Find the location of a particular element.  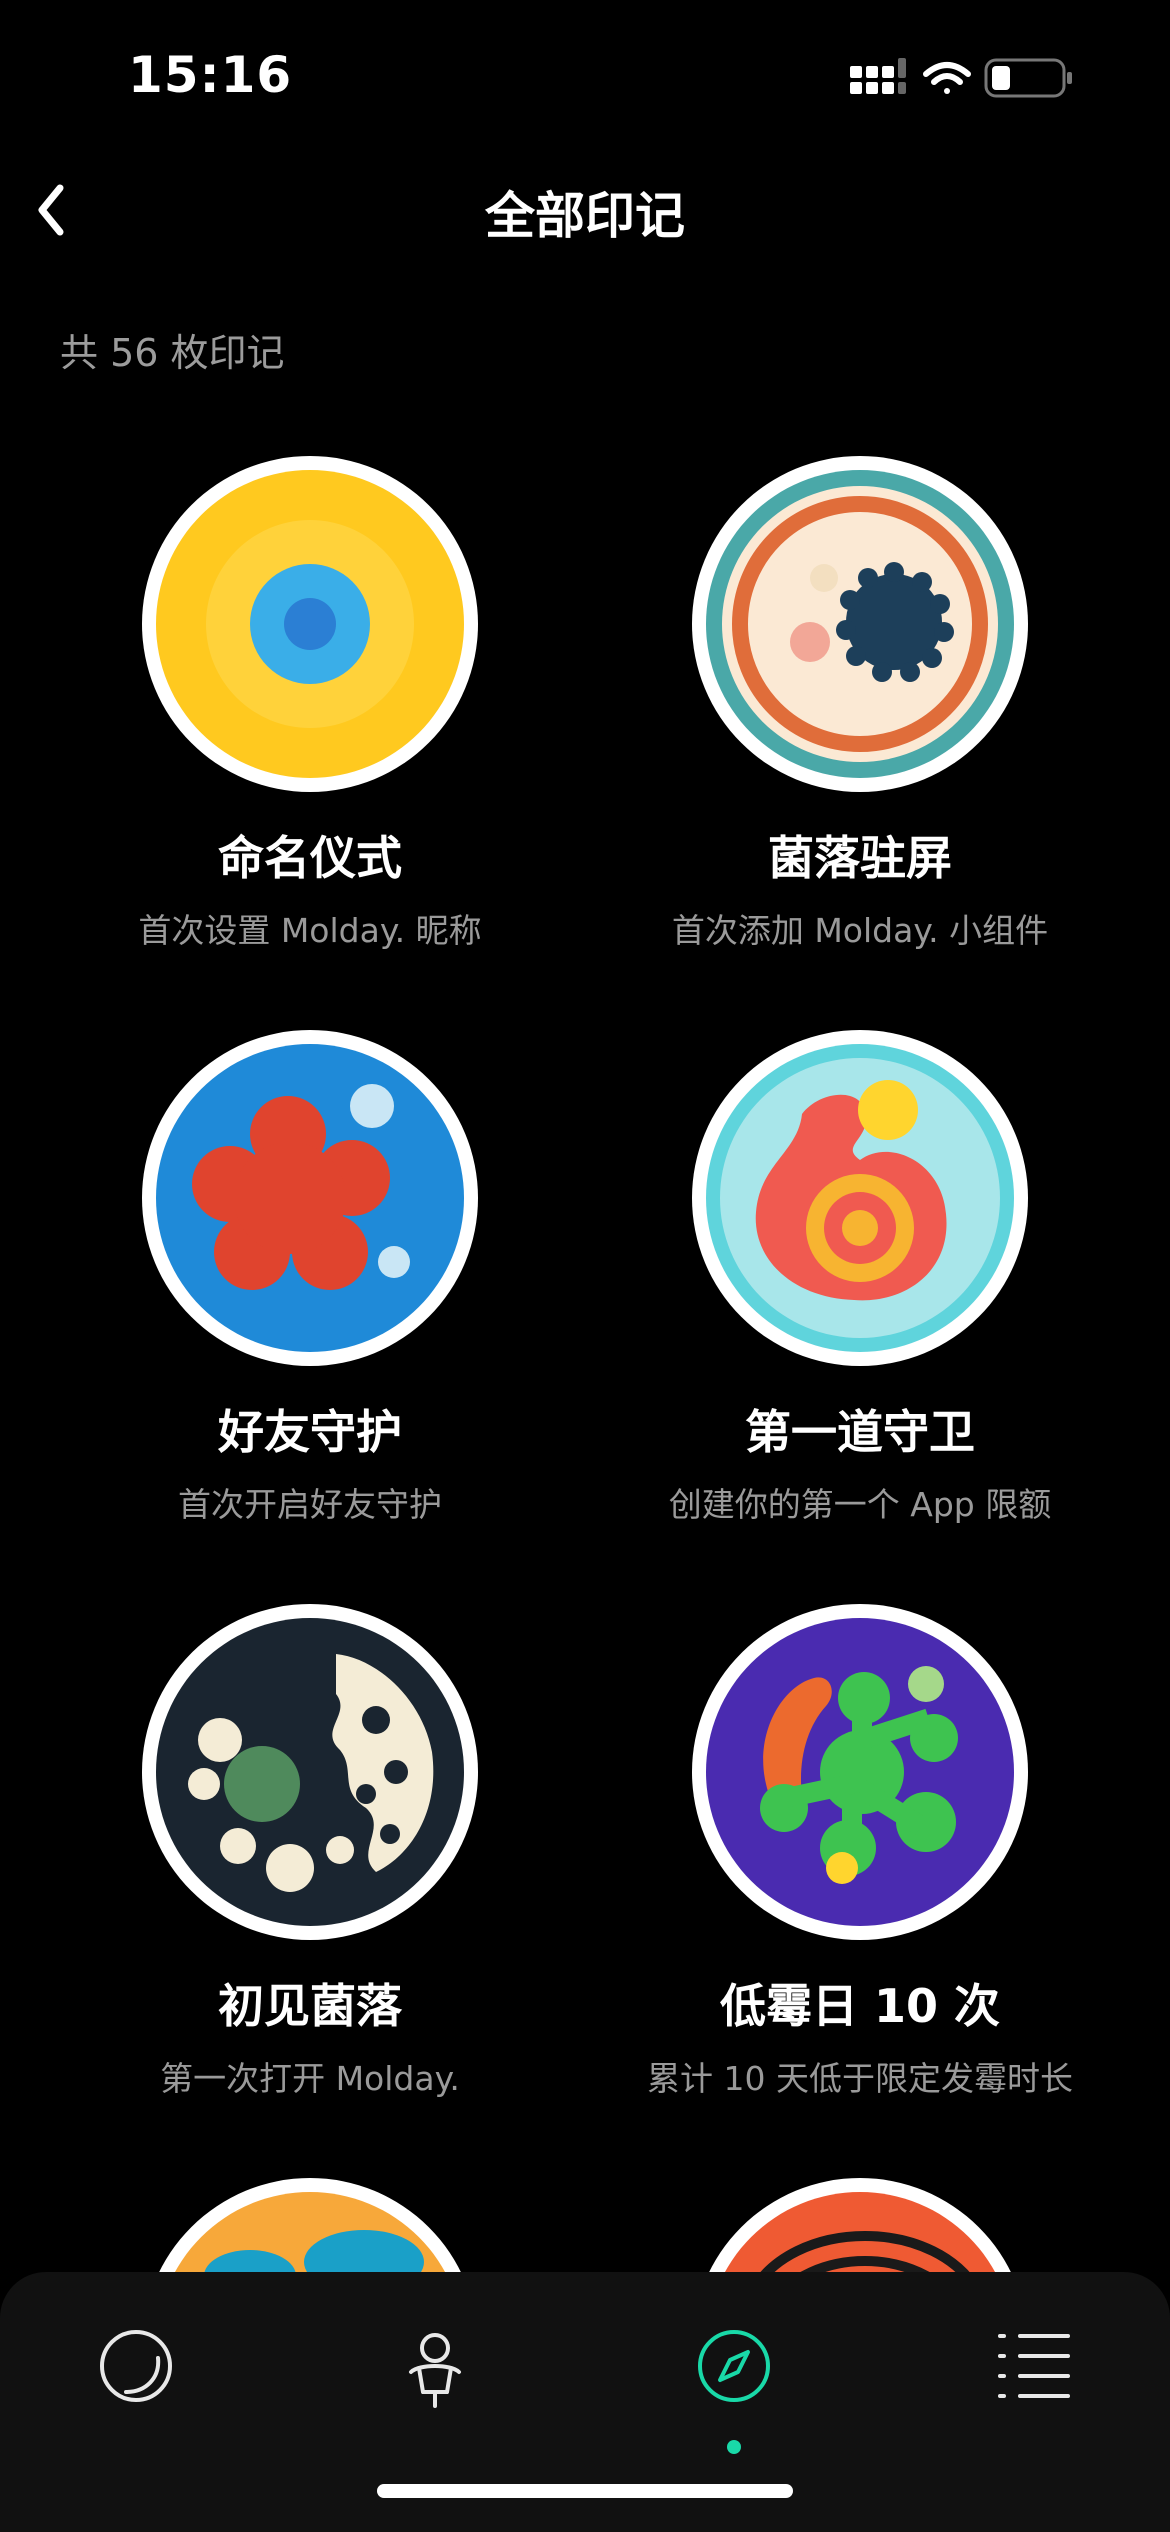

green-splat-badge-icon is located at coordinates (860, 1772).